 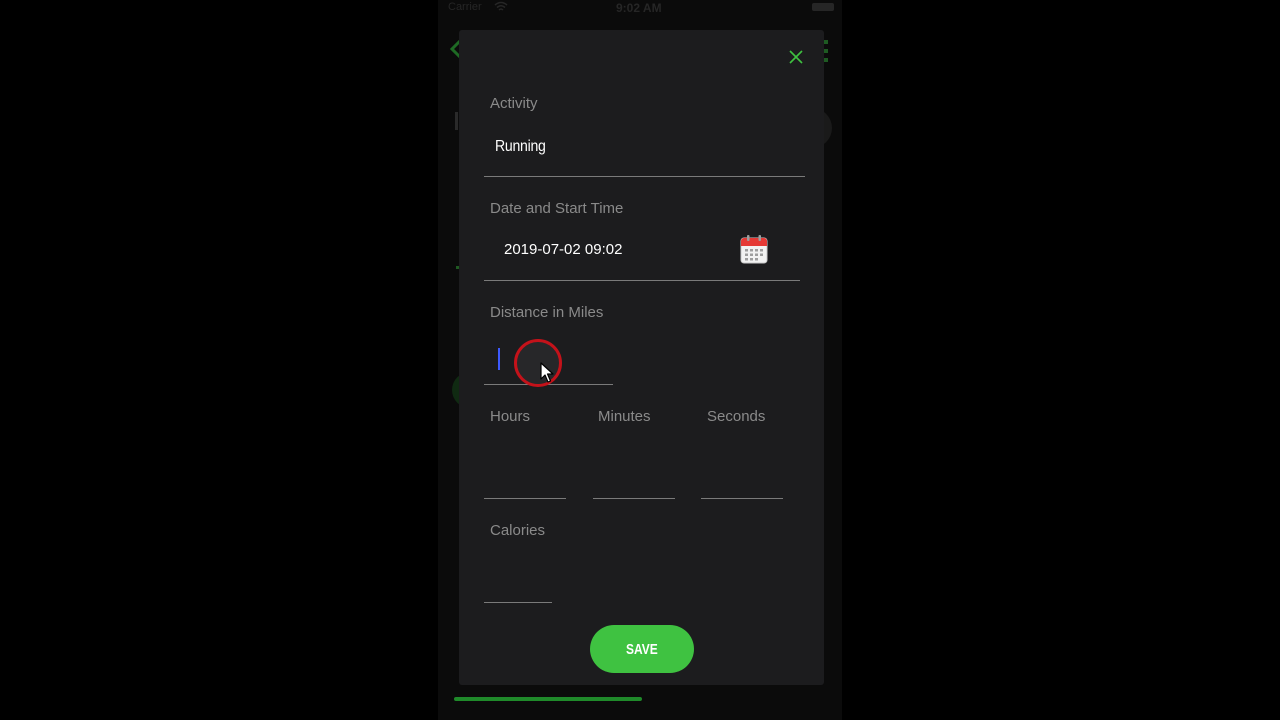 I want to click on date-time-underline, so click(x=642, y=280).